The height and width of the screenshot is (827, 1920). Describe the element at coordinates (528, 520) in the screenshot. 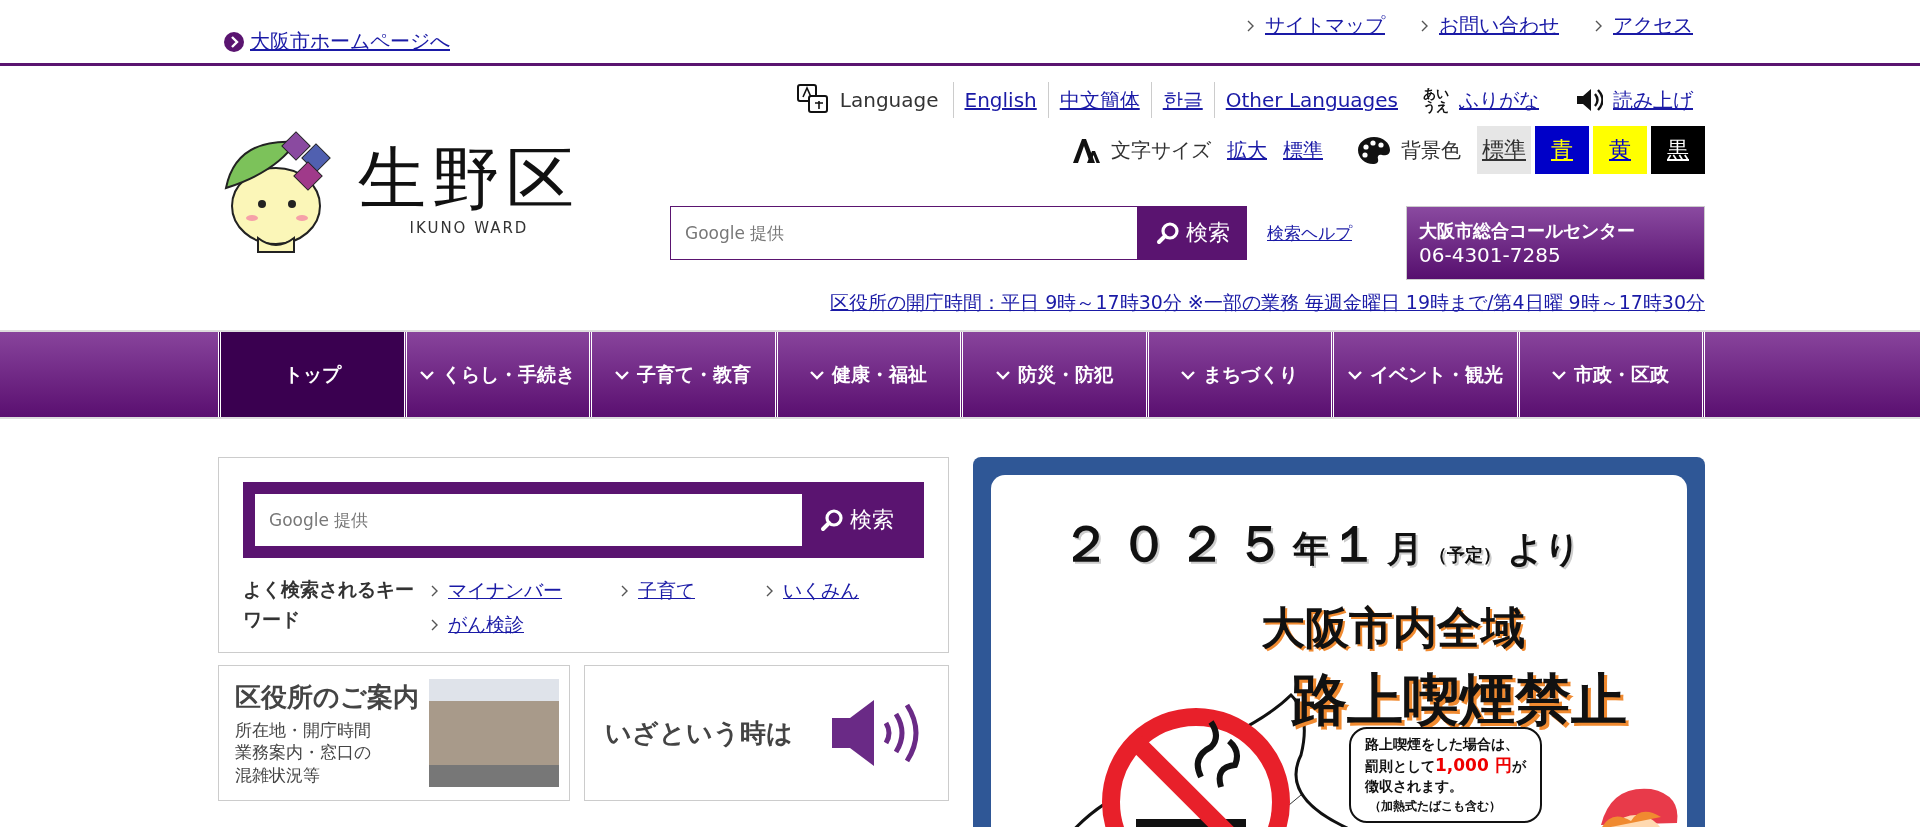

I see `site-search-field: Google 提供` at that location.